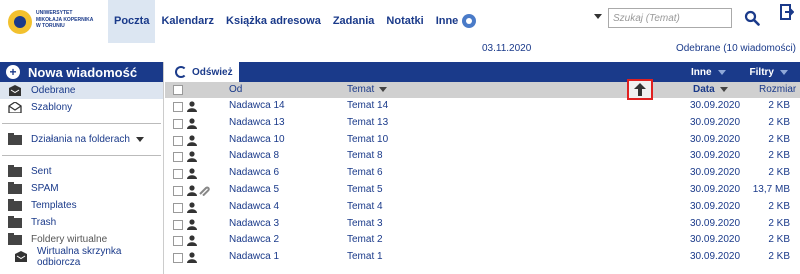 The height and width of the screenshot is (274, 800). Describe the element at coordinates (365, 173) in the screenshot. I see `row-subject: Temat 6` at that location.